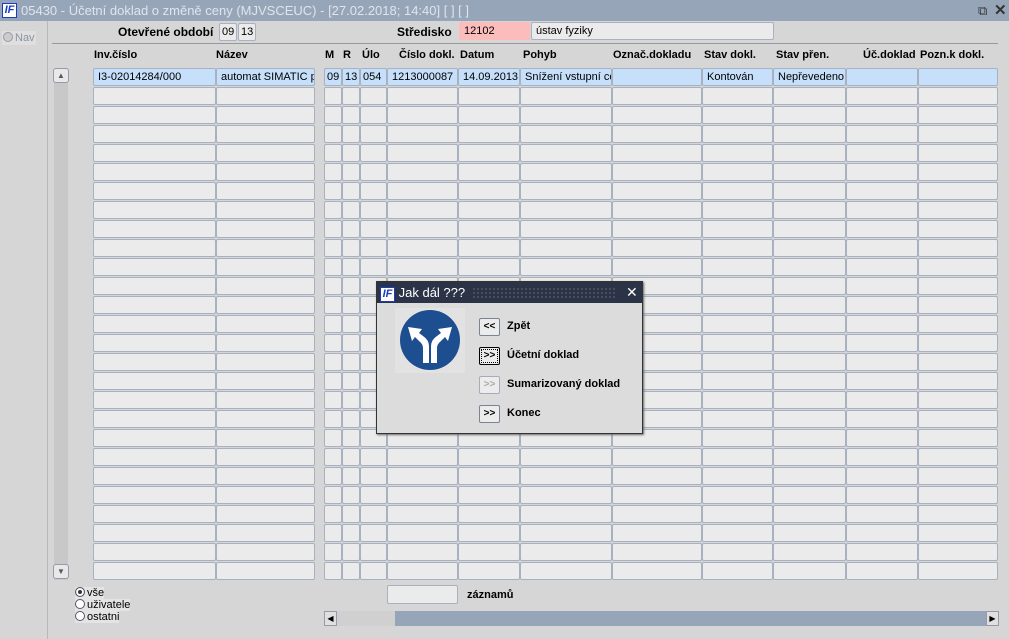  I want to click on center-code-field: 12102, so click(494, 31).